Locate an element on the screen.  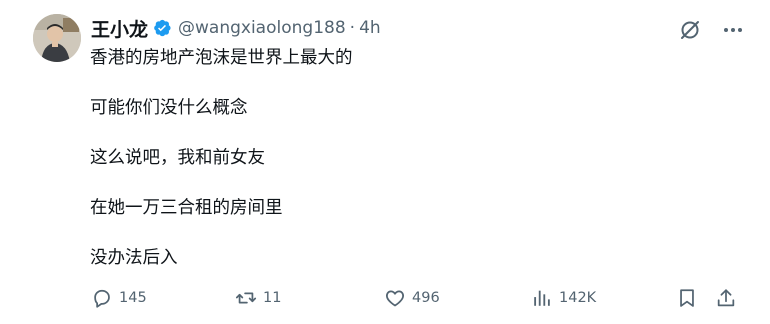
grok-icon is located at coordinates (690, 30).